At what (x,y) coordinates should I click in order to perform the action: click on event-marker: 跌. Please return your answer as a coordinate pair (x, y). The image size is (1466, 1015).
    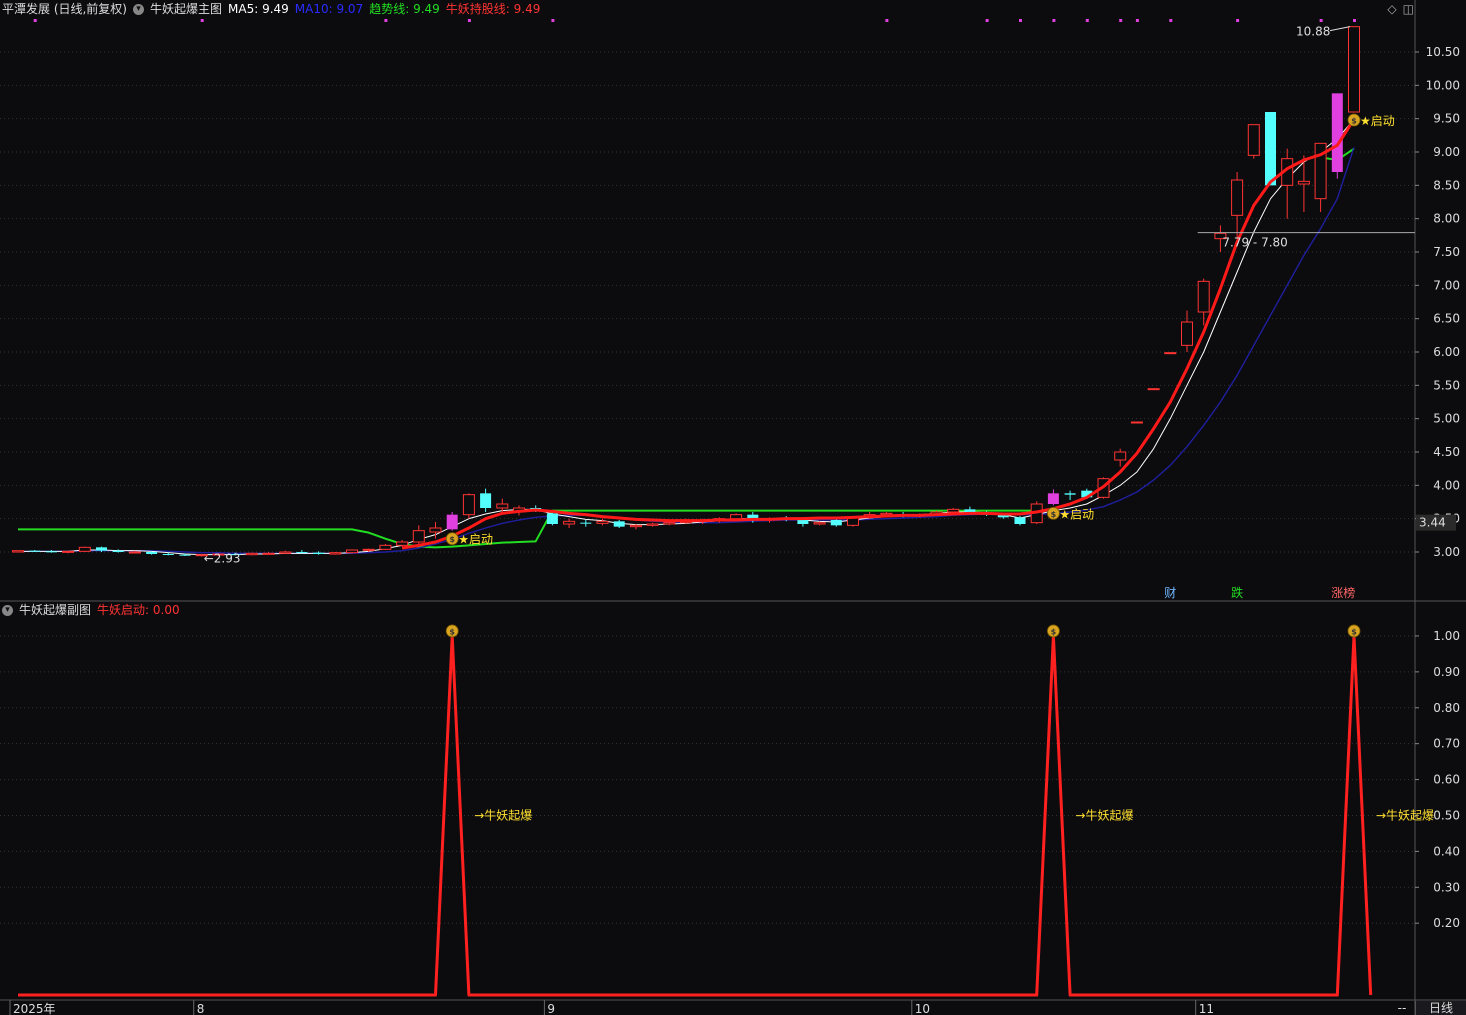
    Looking at the image, I should click on (1237, 592).